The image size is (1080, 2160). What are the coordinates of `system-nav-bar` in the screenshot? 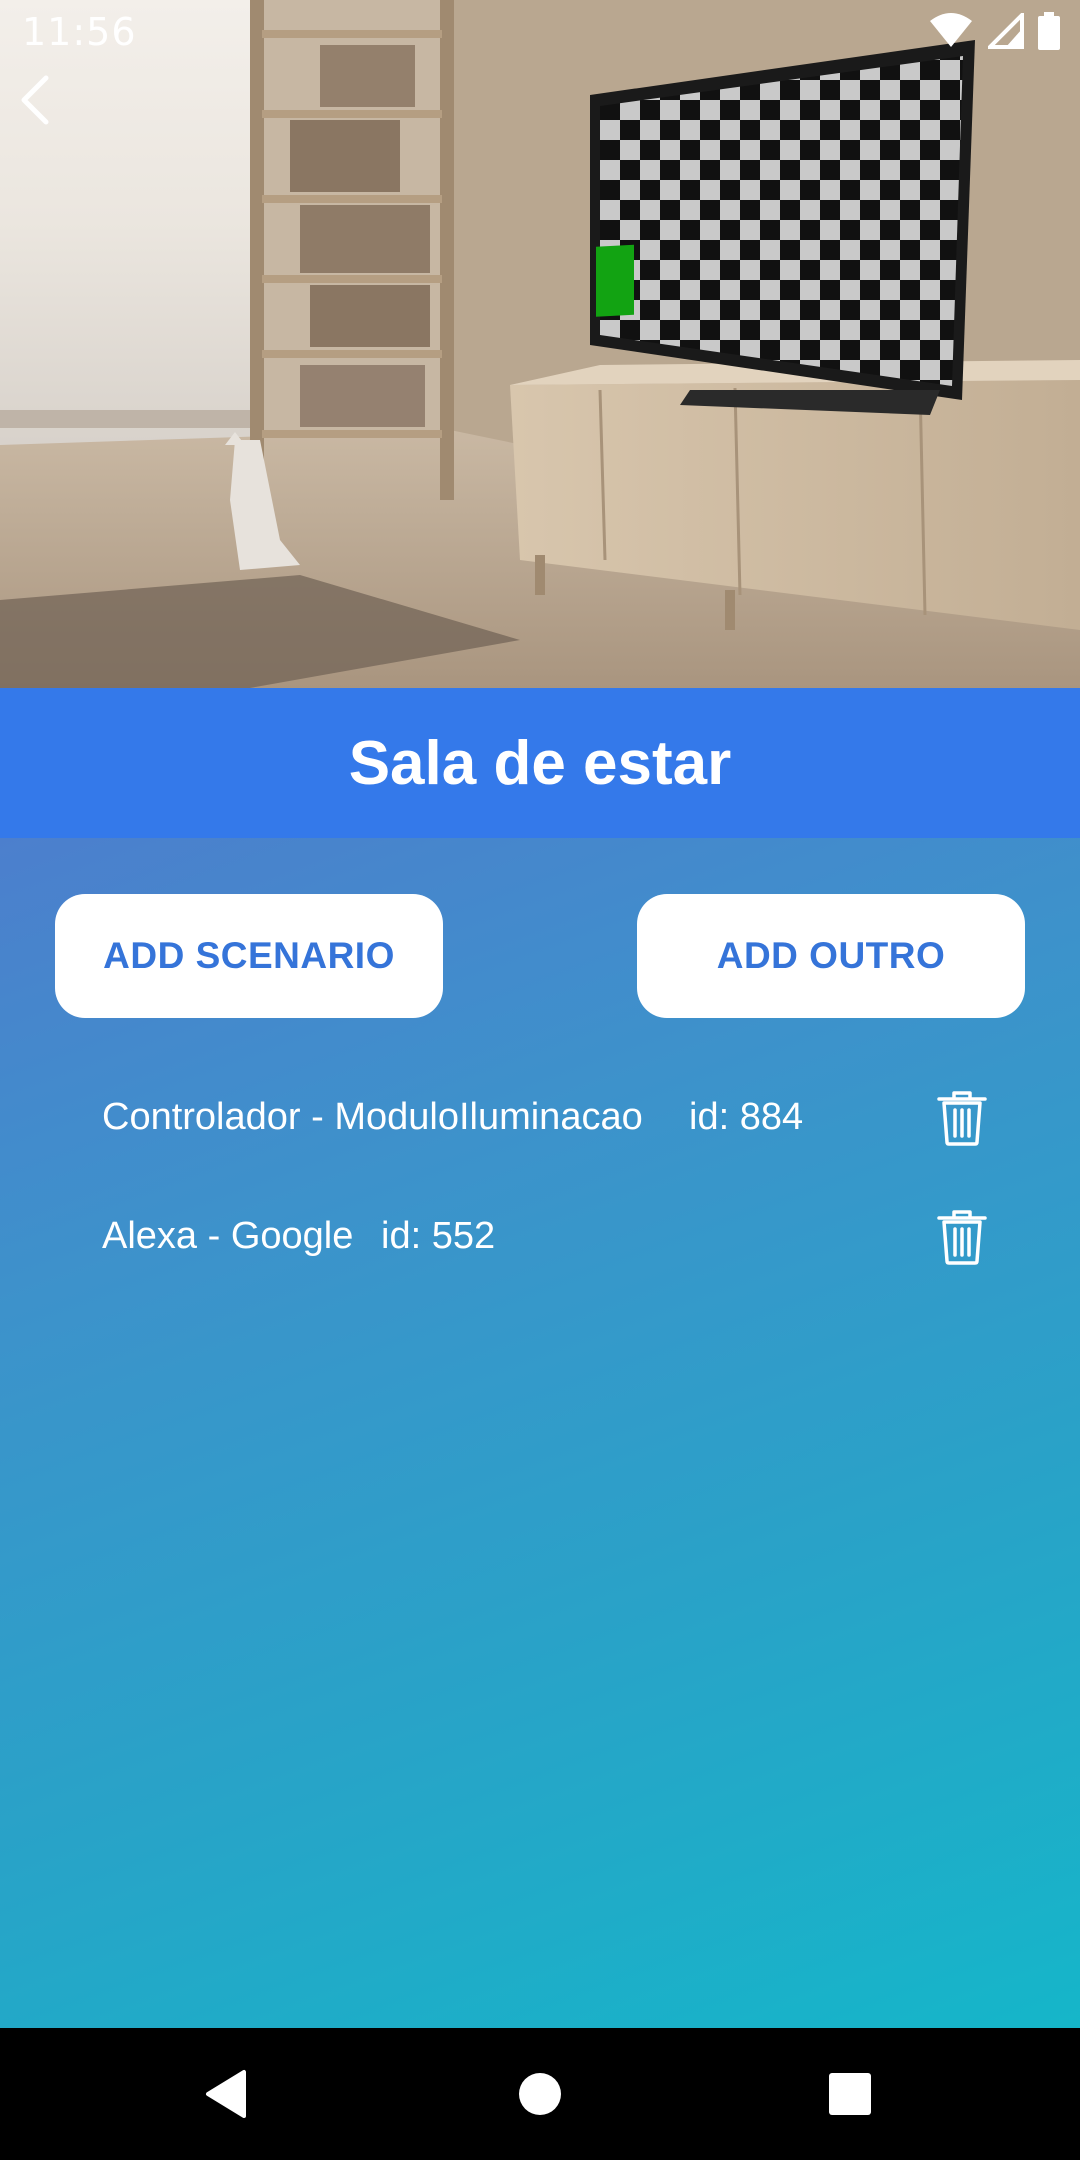 It's located at (540, 2094).